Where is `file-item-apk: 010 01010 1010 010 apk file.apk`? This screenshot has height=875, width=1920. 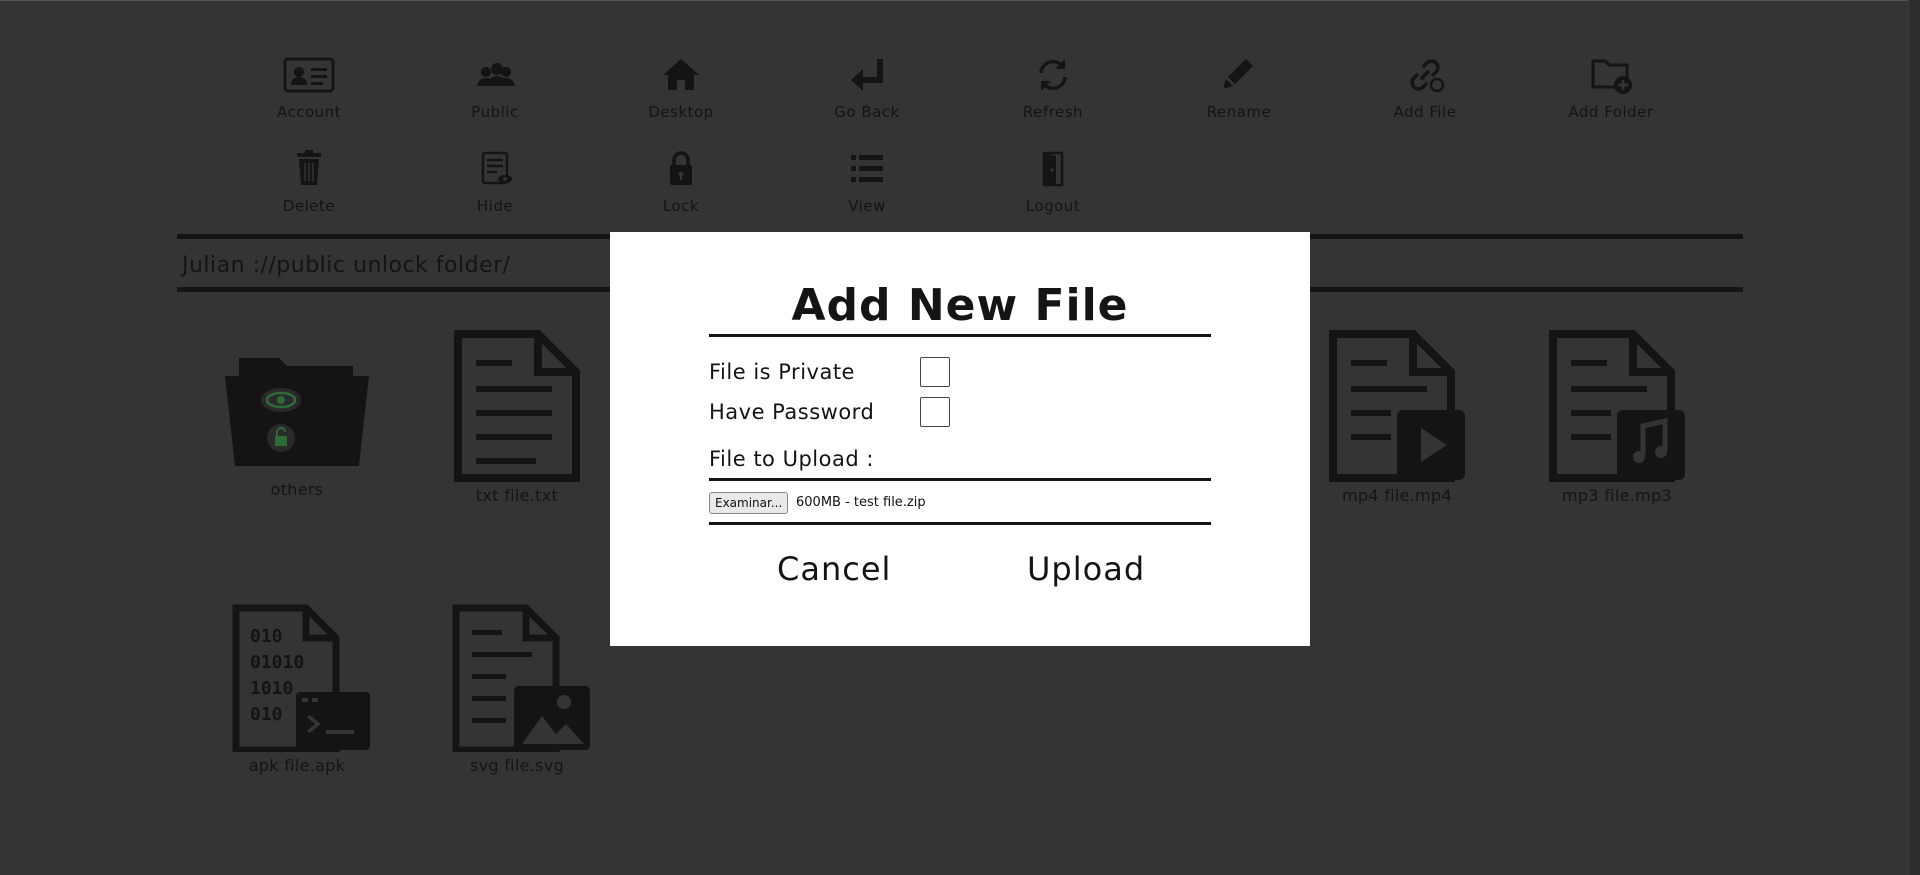
file-item-apk: 010 01010 1010 010 apk file.apk is located at coordinates (297, 689).